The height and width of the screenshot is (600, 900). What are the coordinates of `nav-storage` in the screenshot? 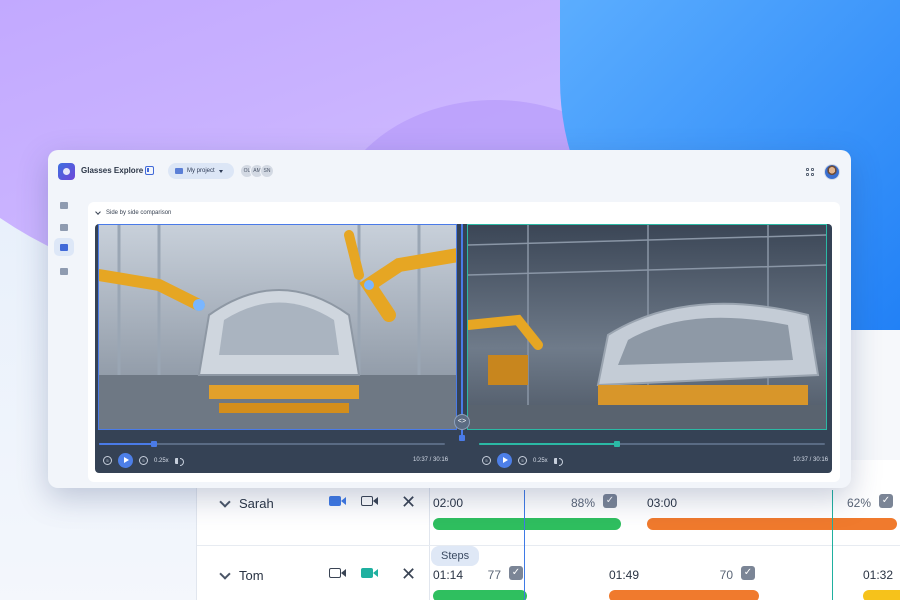 It's located at (64, 271).